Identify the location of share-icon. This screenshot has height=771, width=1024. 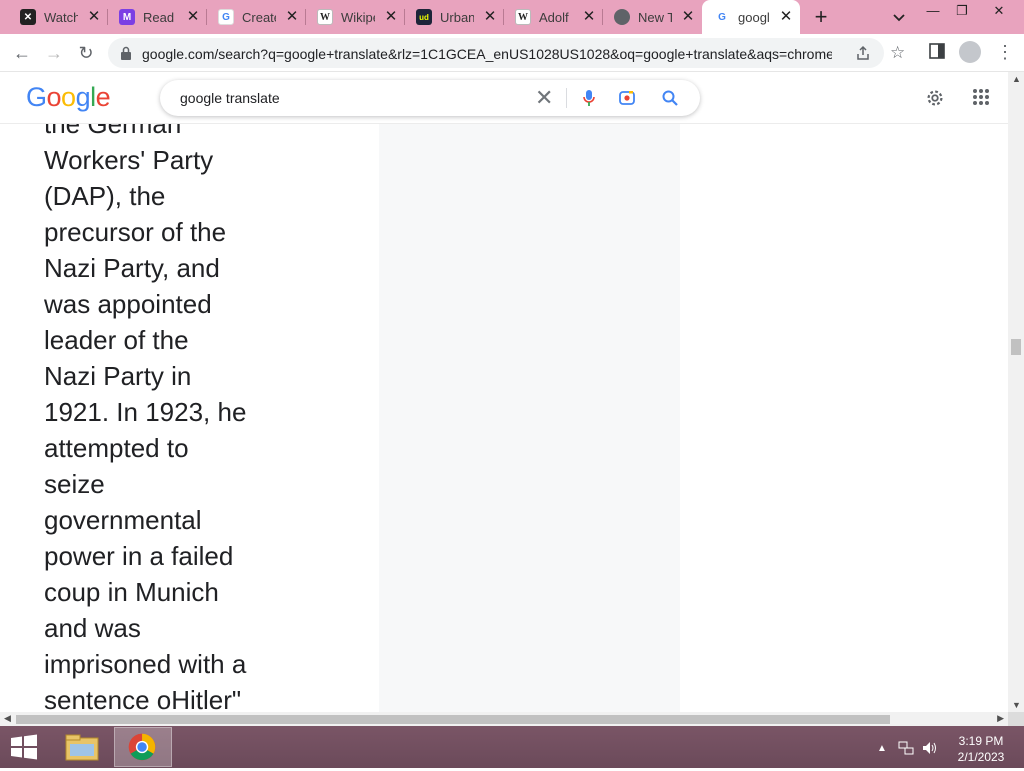
(863, 53).